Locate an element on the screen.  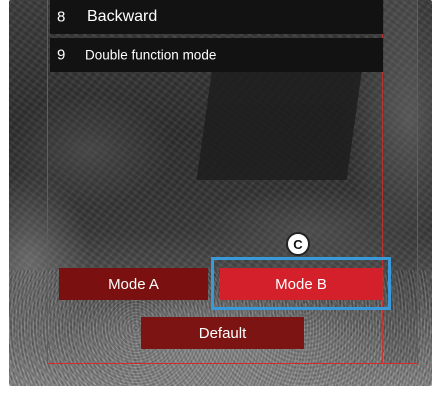
default-button: Default is located at coordinates (222, 333).